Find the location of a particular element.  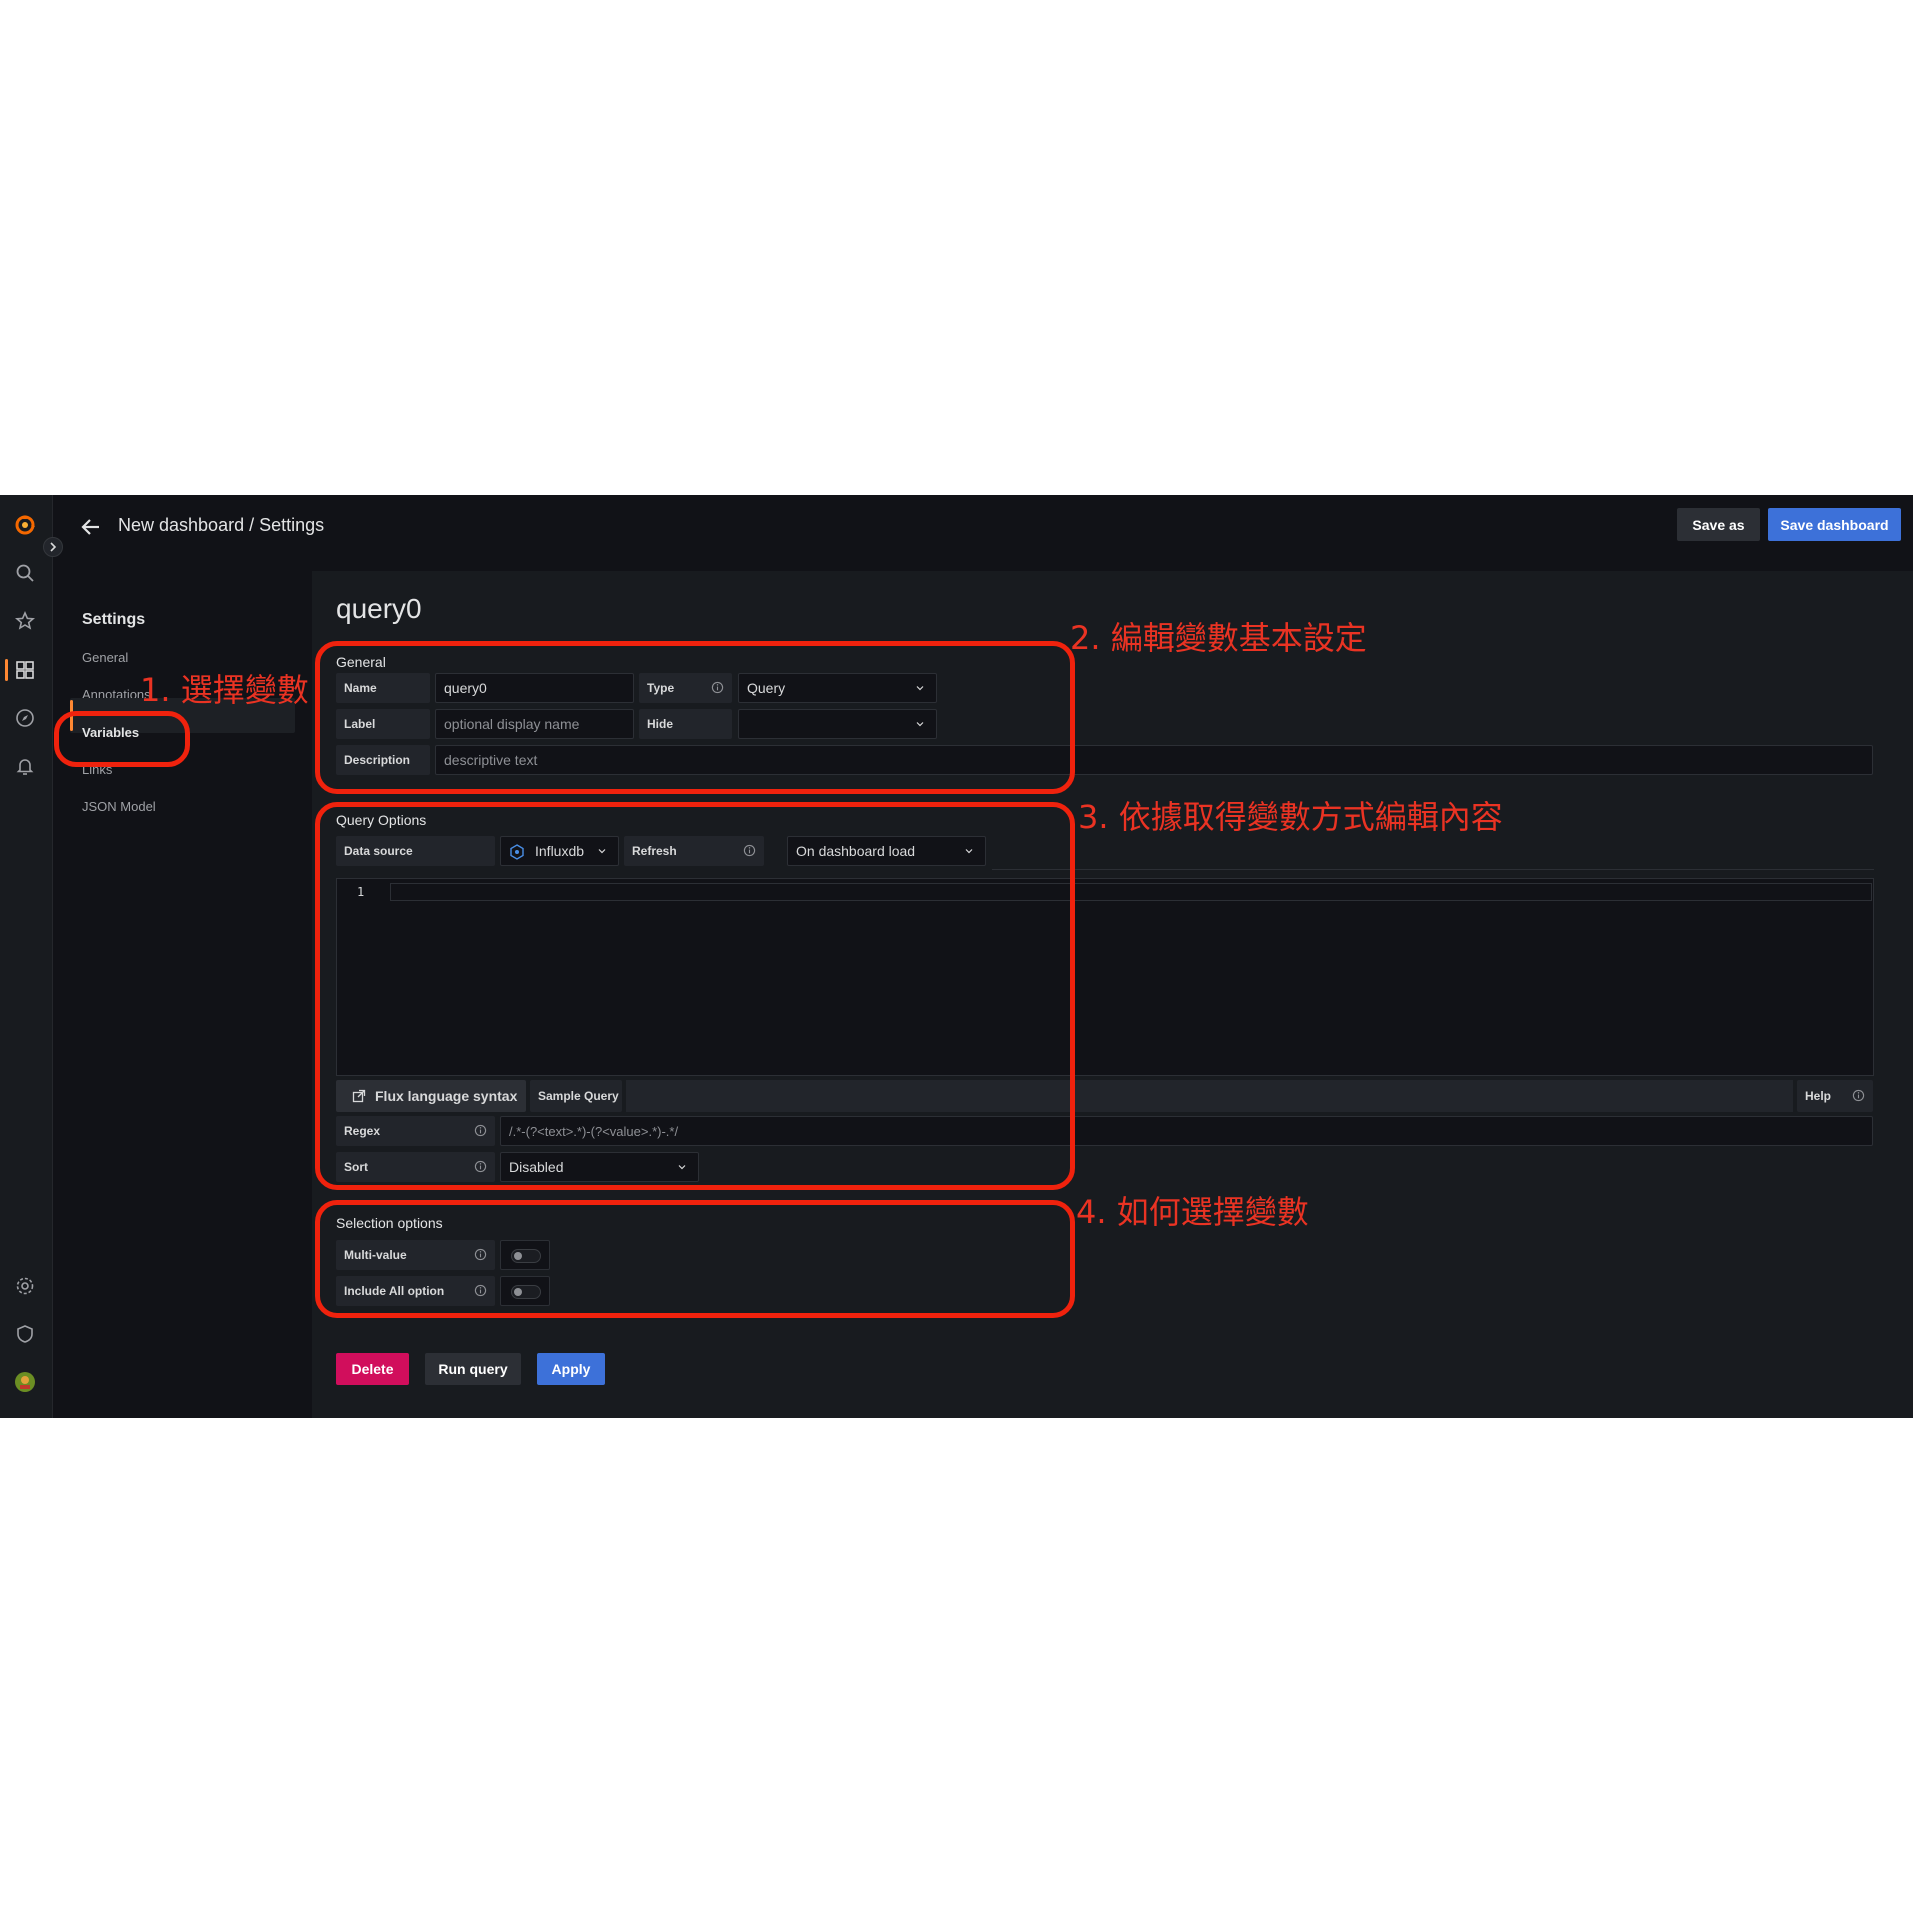

chevron-right-icon is located at coordinates (53, 547).